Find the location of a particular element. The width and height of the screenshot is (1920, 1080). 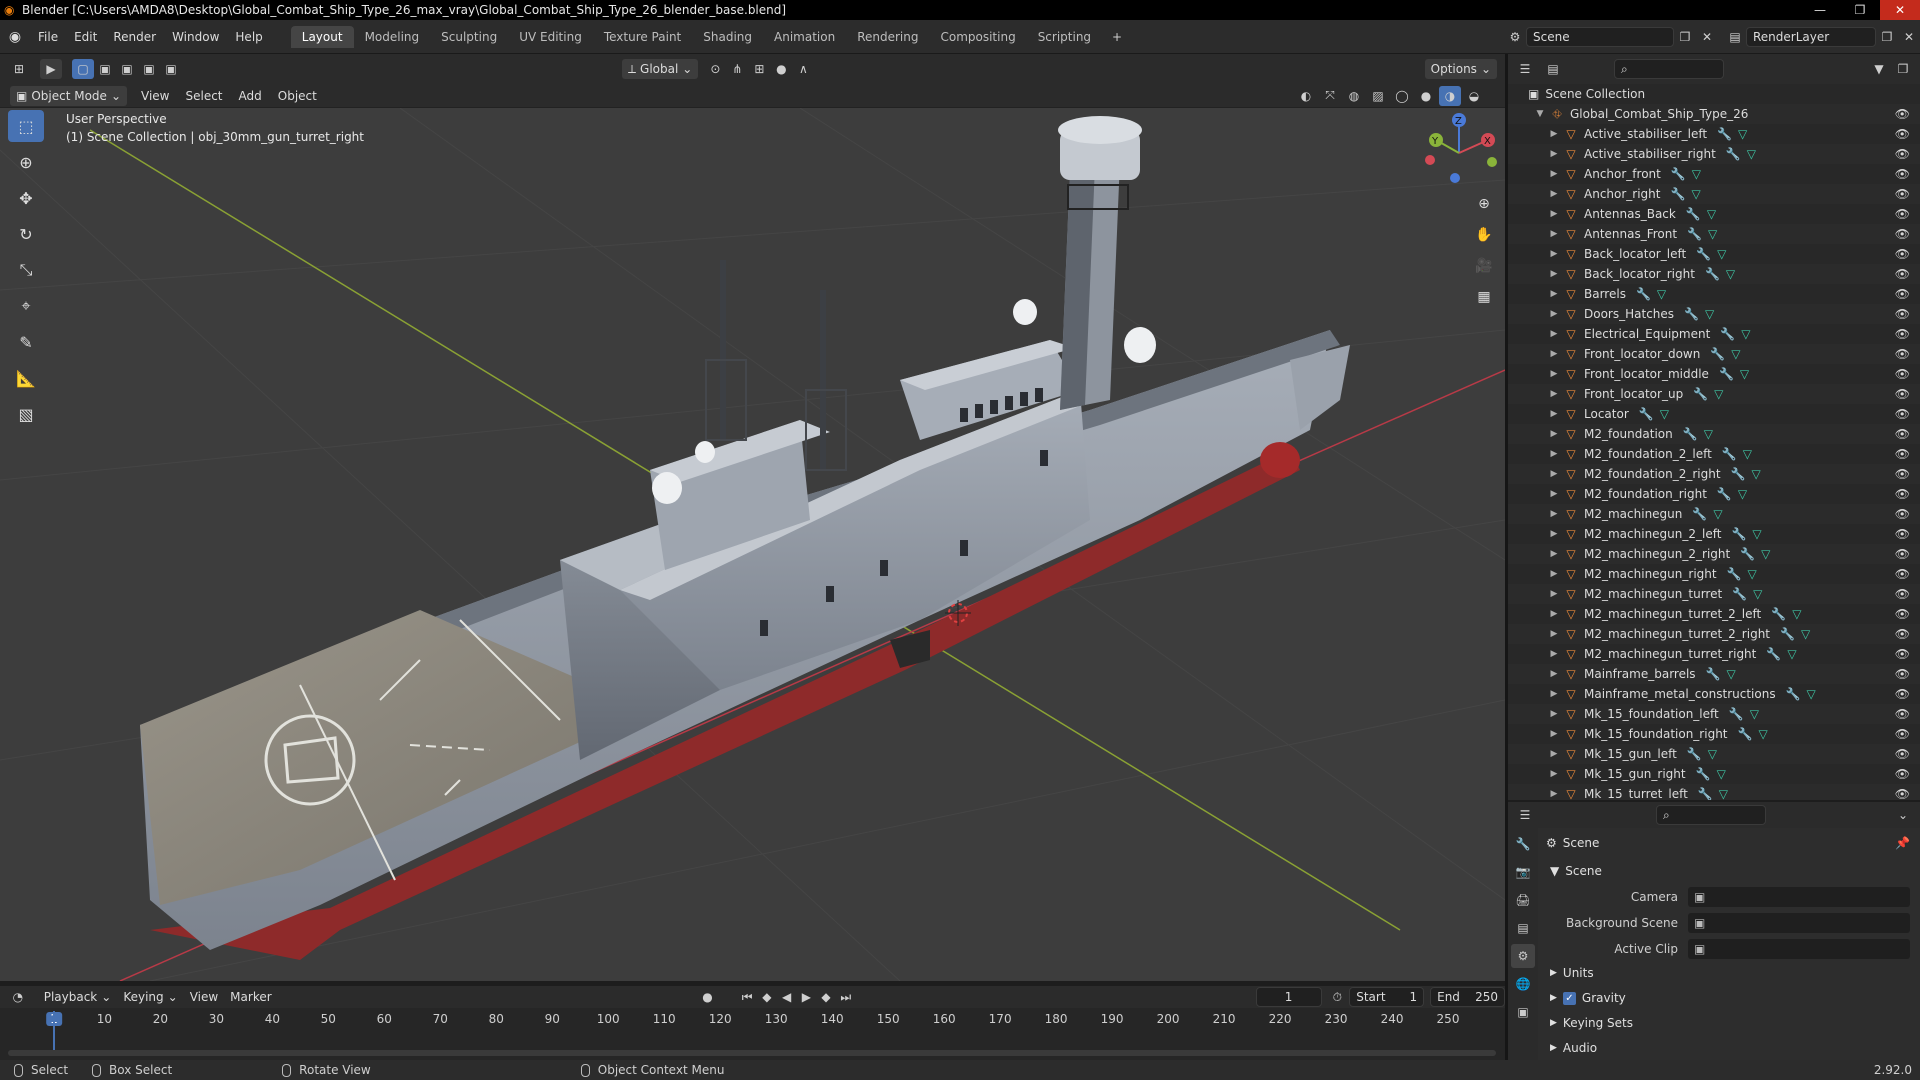

pivot-point-icon: ⊙ is located at coordinates (715, 69).